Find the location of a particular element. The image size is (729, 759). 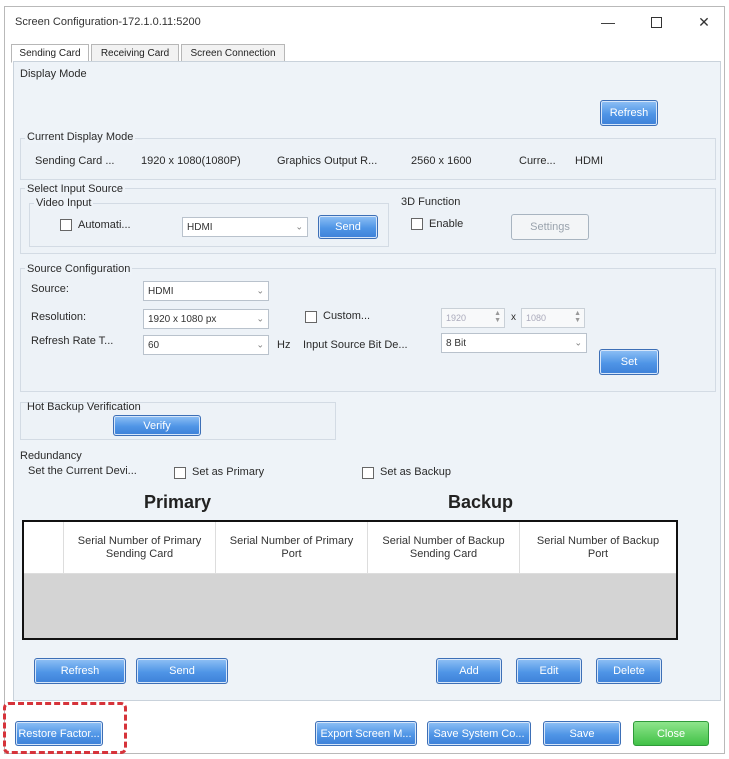

video-input-group: Video Input Automati... HDMI ⌄ Send is located at coordinates (209, 222).